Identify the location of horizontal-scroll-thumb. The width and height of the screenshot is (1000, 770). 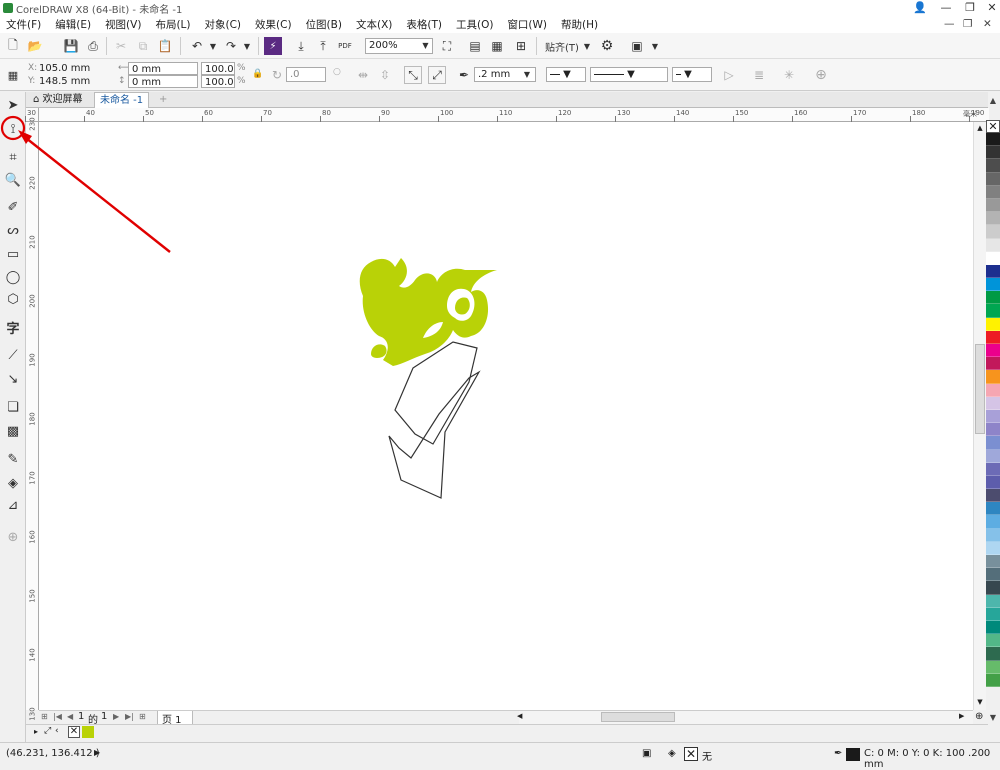
(638, 717).